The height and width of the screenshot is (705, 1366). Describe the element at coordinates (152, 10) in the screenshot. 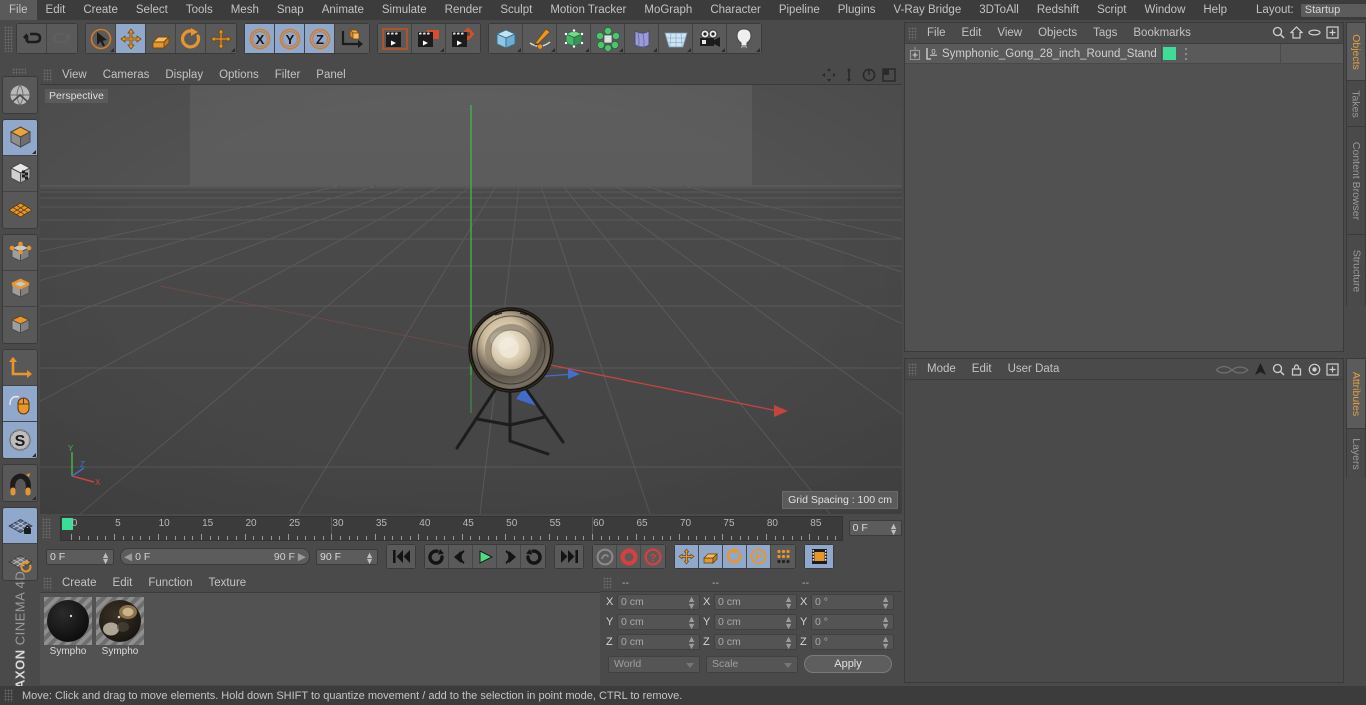

I see `menu-item-select: Select` at that location.